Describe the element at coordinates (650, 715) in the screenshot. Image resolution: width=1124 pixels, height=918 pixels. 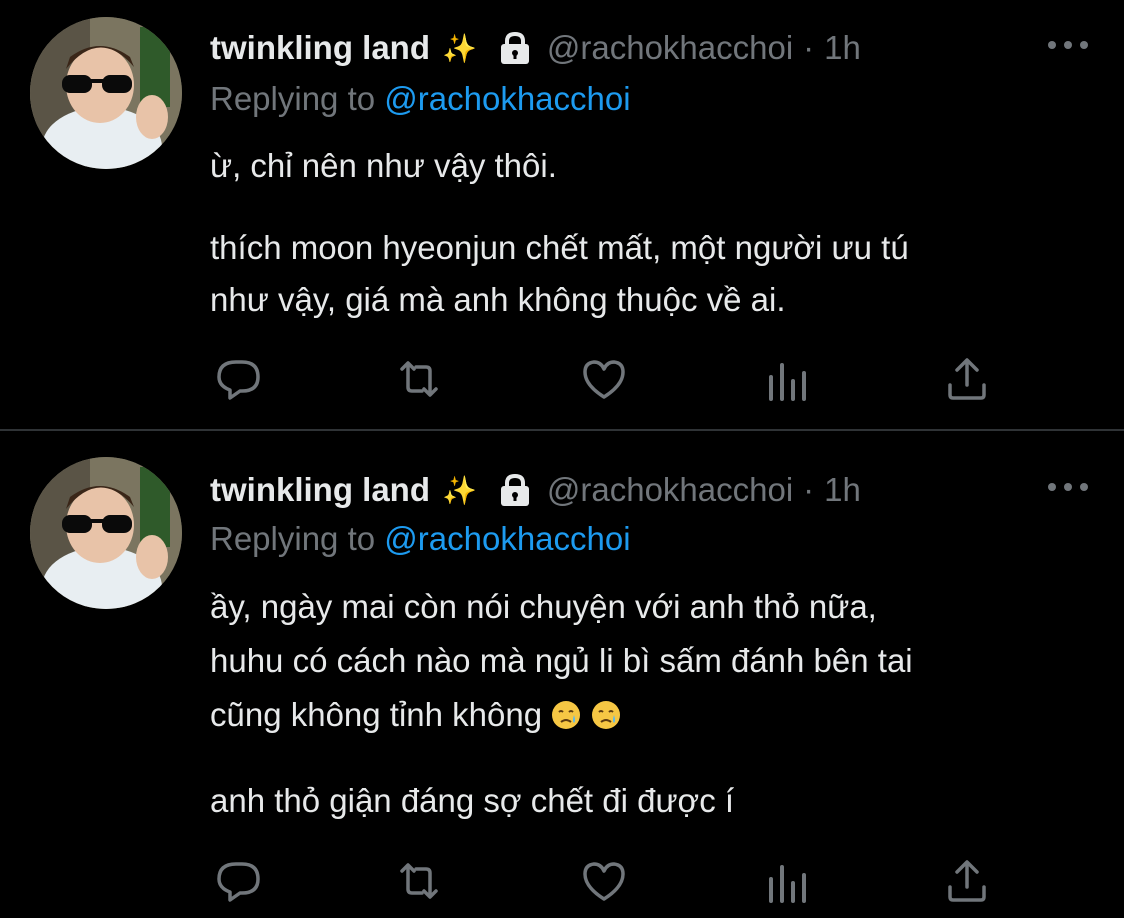
I see `tweet-line-with-emoji: cũng không tỉnh không` at that location.